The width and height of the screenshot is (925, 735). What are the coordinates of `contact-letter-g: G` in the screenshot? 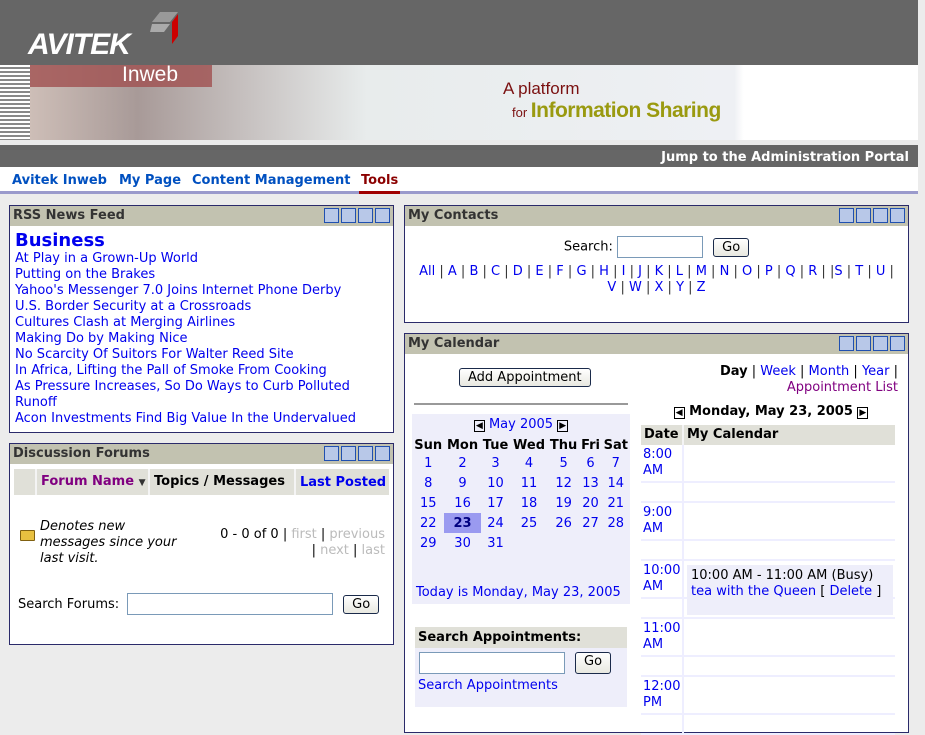 It's located at (581, 271).